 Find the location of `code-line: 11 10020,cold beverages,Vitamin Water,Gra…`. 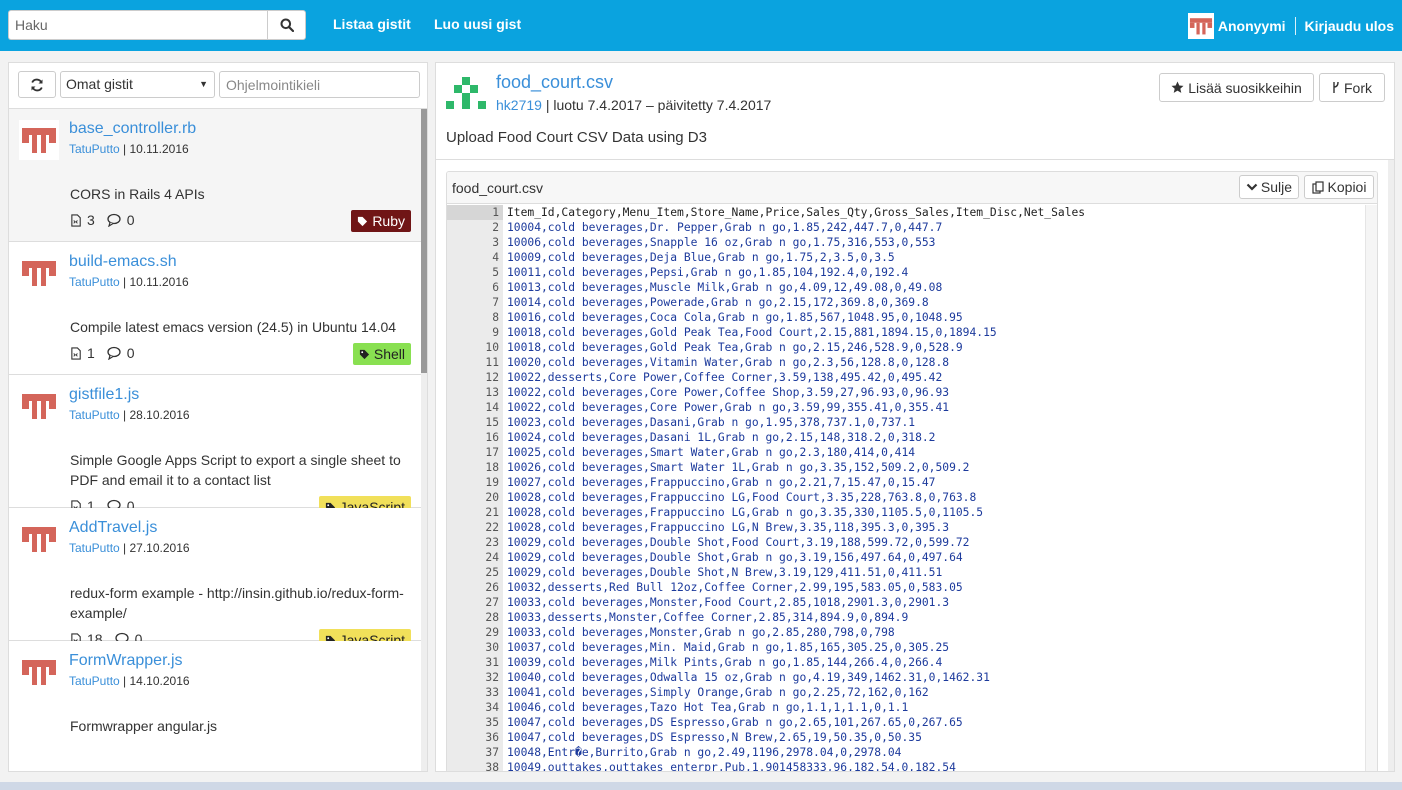

code-line: 11 10020,cold beverages,Vitamin Water,Gra… is located at coordinates (906, 362).